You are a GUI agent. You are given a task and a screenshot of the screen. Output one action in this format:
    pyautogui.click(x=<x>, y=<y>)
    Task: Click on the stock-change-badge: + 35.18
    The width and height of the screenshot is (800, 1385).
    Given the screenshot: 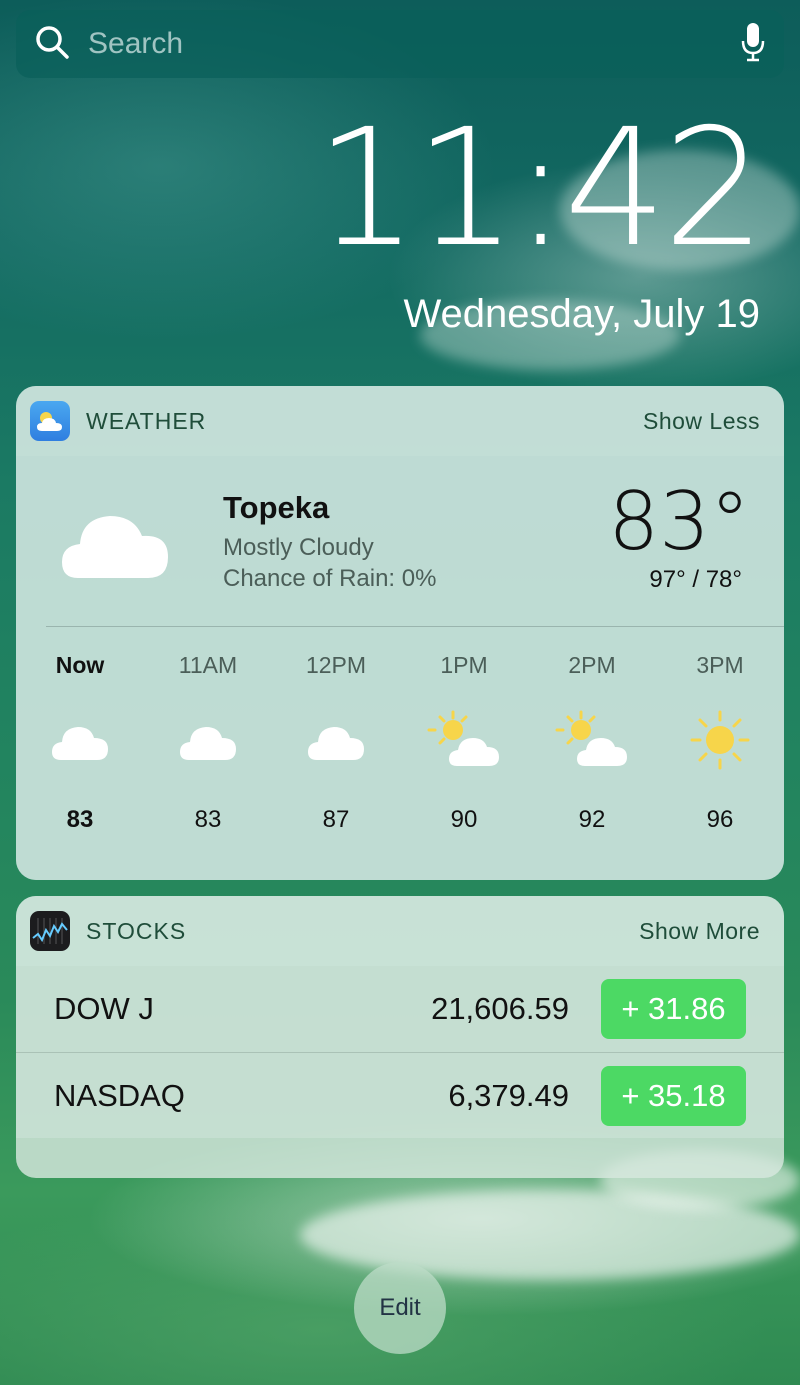 What is the action you would take?
    pyautogui.click(x=673, y=1095)
    